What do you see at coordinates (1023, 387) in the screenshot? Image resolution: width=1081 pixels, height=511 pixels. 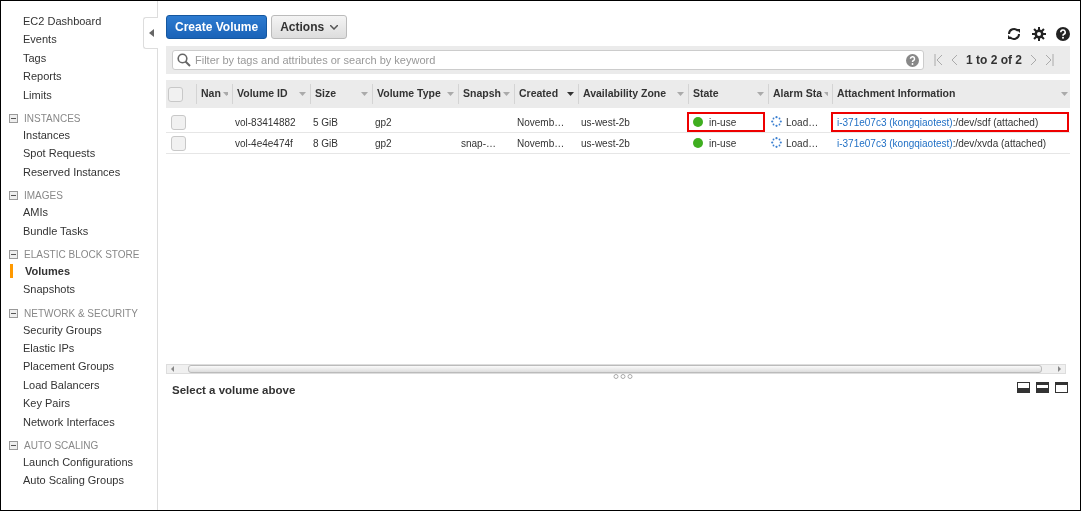 I see `layout-bottom-icon` at bounding box center [1023, 387].